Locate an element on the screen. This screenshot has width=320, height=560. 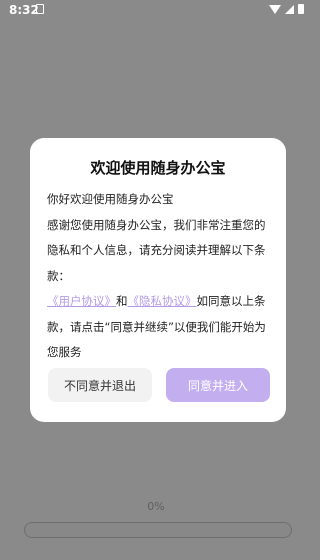
signal-icon is located at coordinates (289, 9).